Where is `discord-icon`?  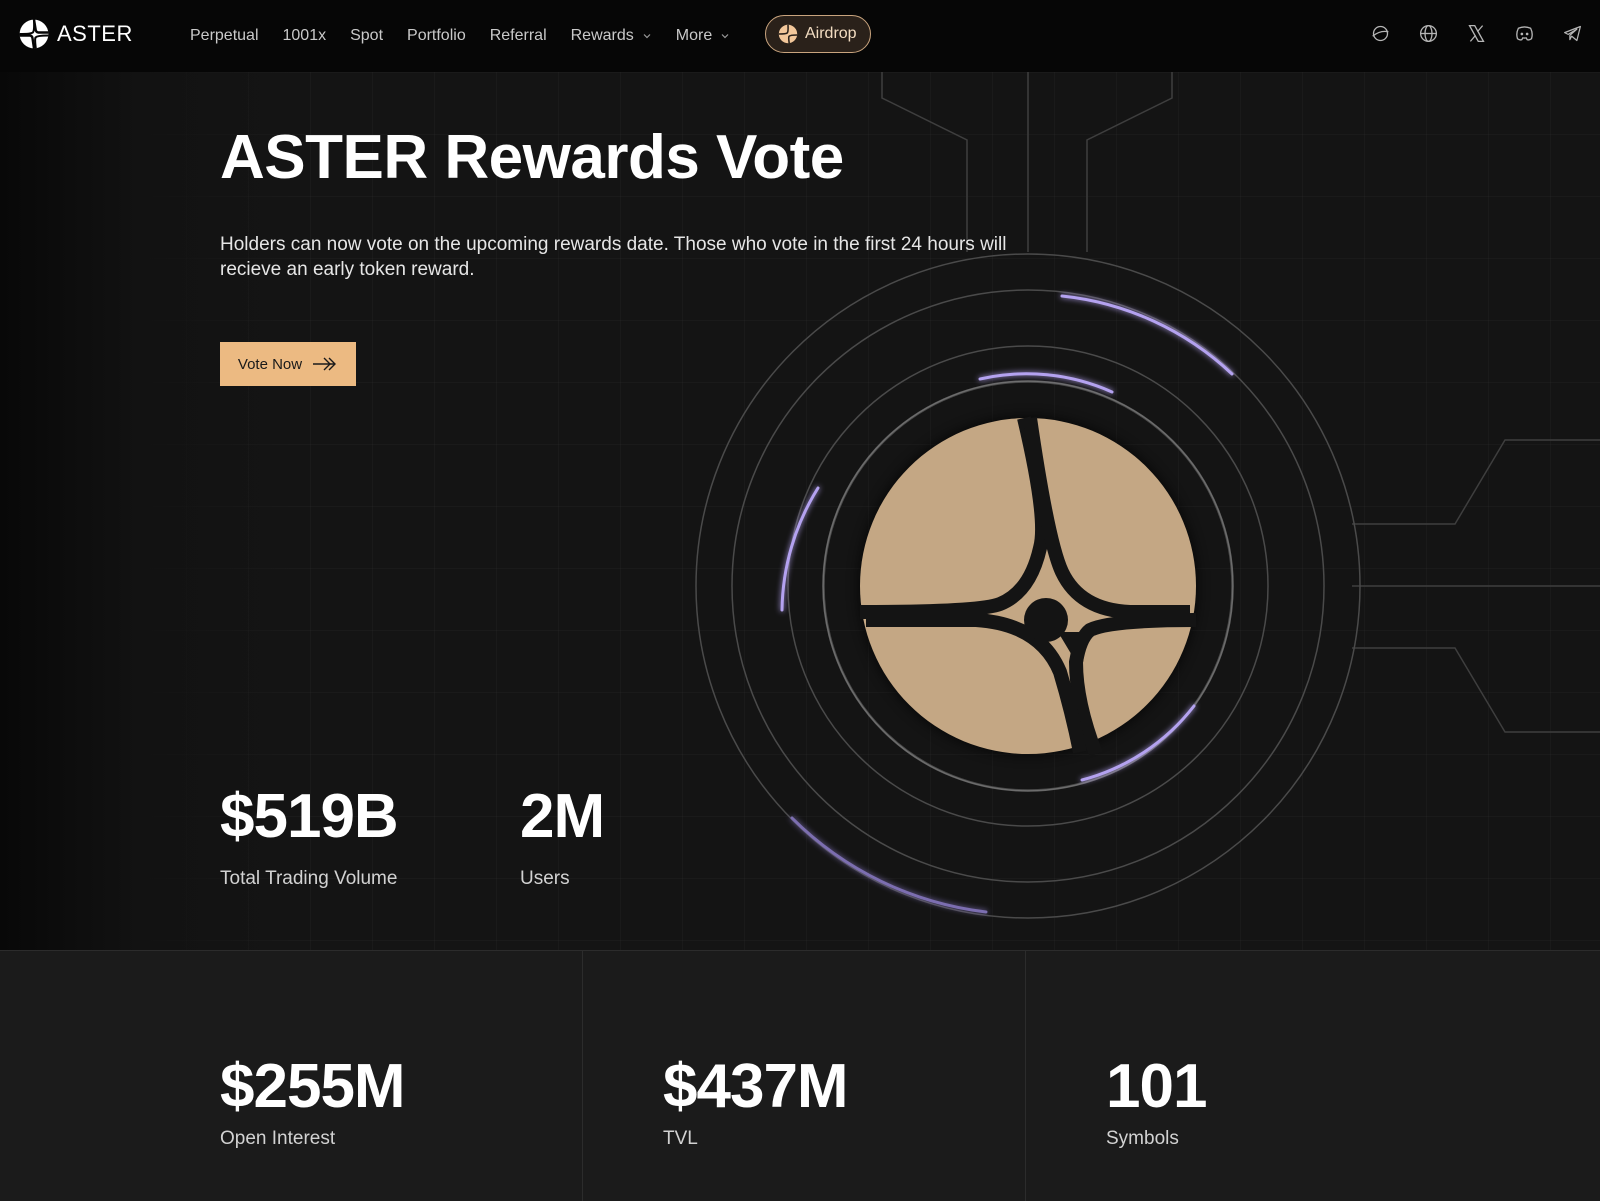 discord-icon is located at coordinates (1524, 33).